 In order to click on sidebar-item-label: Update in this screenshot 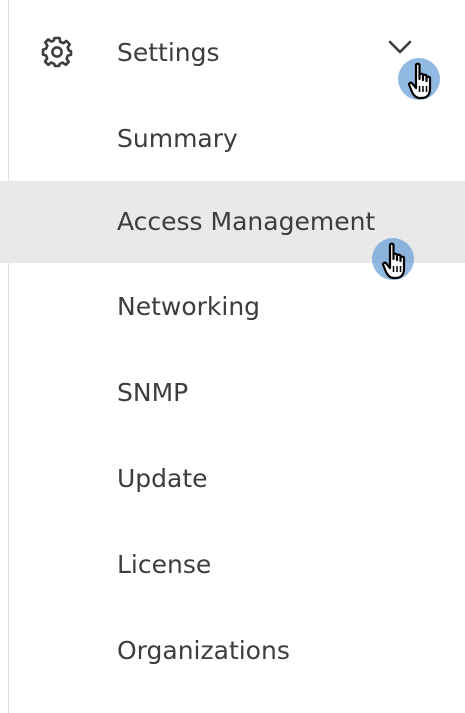, I will do `click(162, 478)`.